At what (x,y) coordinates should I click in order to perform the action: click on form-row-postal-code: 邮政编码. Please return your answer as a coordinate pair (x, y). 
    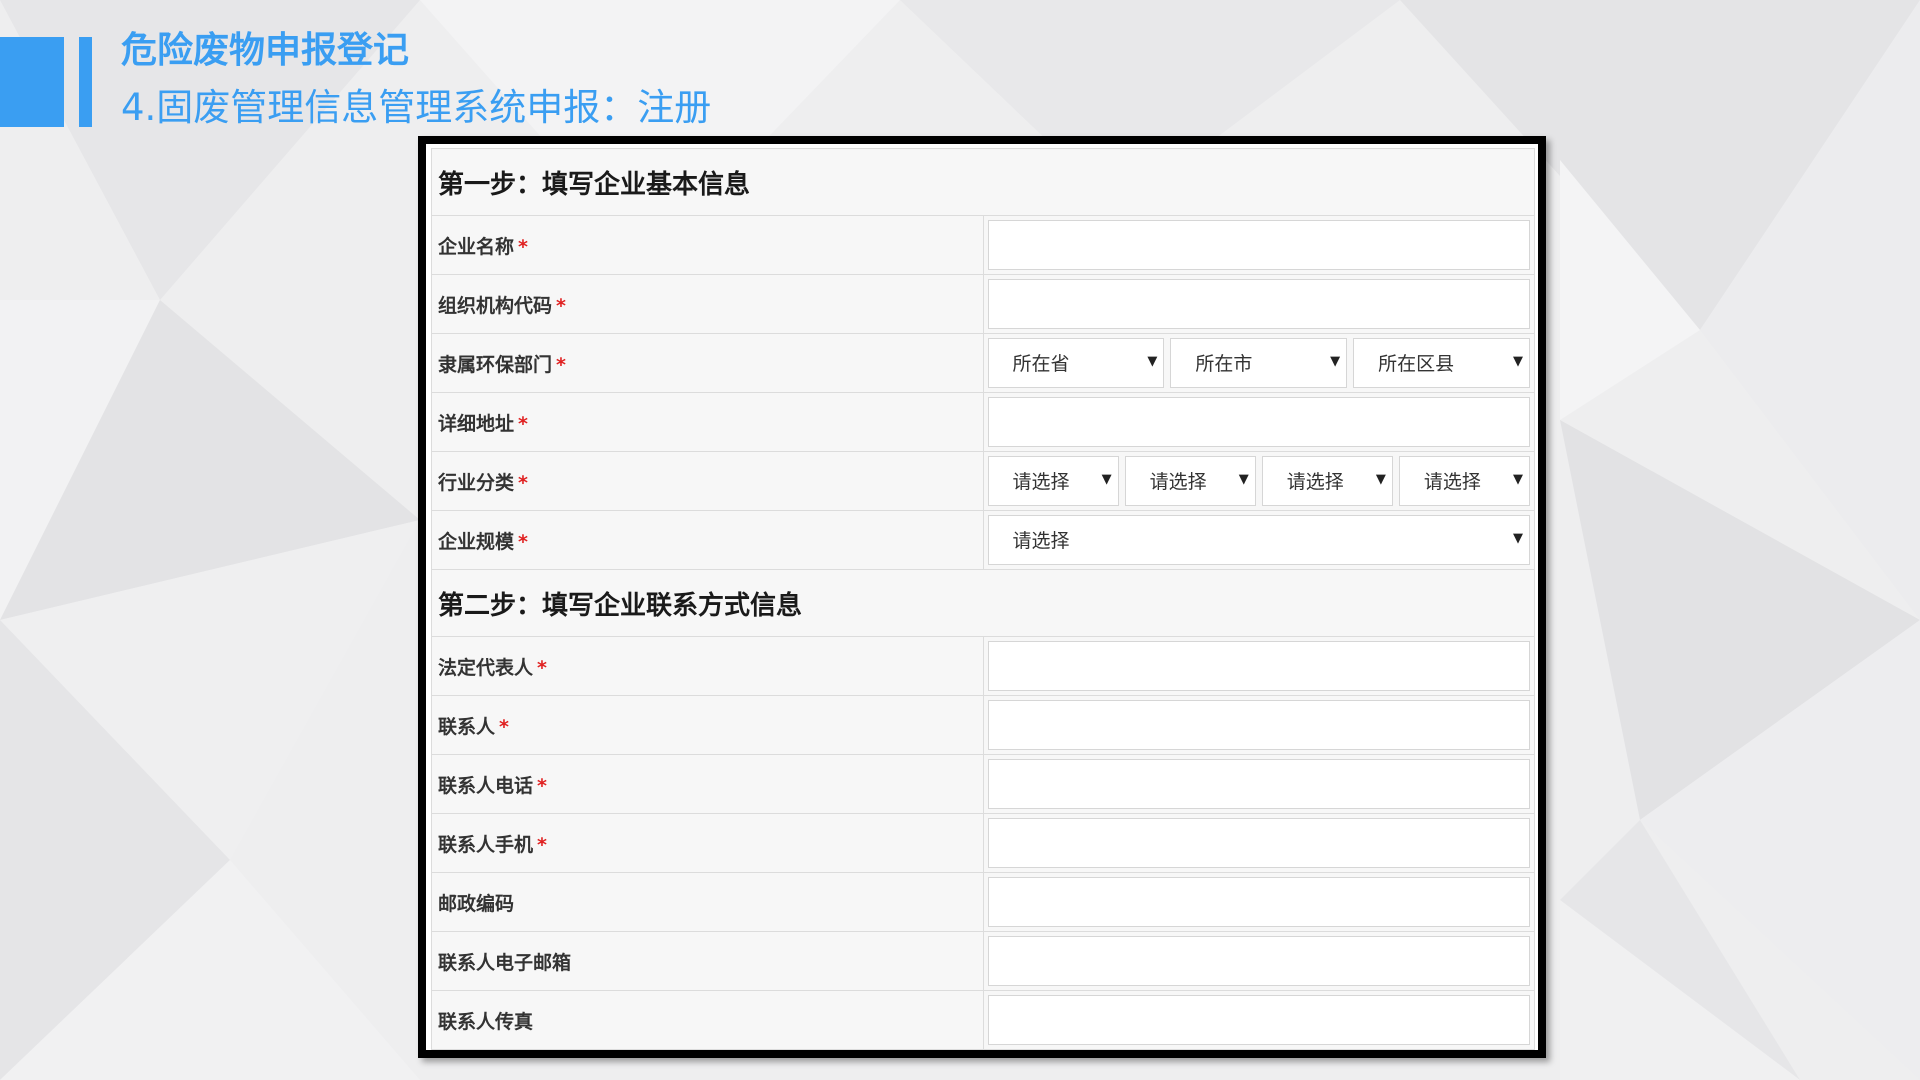
    Looking at the image, I should click on (983, 902).